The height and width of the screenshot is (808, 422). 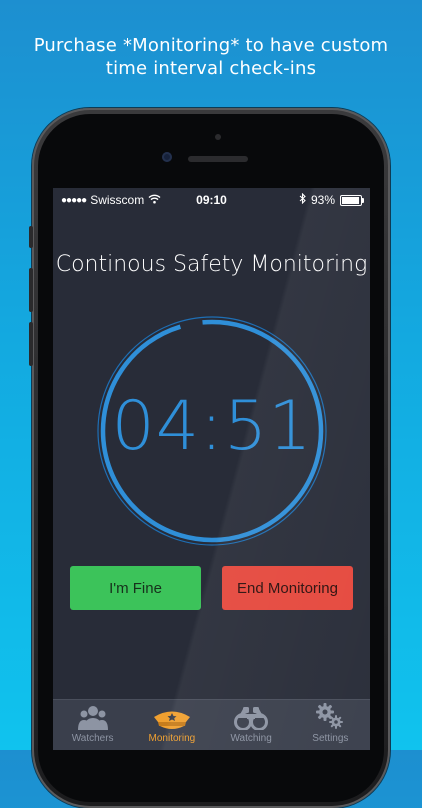 I want to click on timer-value: 04:51, so click(x=212, y=426).